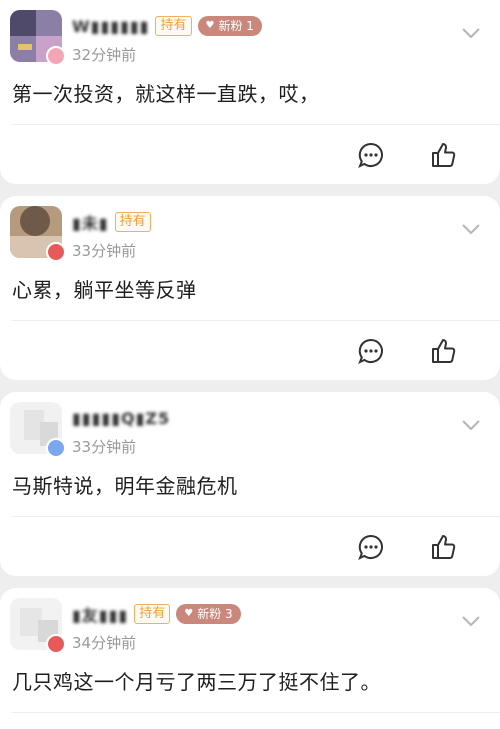 The width and height of the screenshot is (500, 729). I want to click on user-name-row: ▮▮▮▮▮Q▮Z5, so click(121, 418).